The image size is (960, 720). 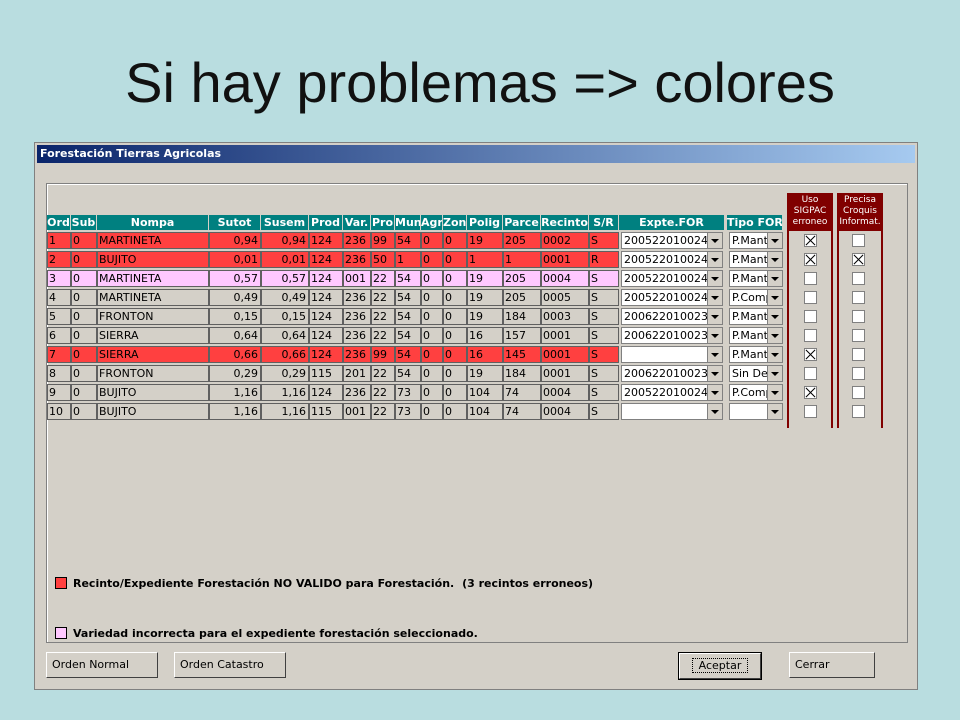 I want to click on column-header: Parce, so click(x=521, y=222).